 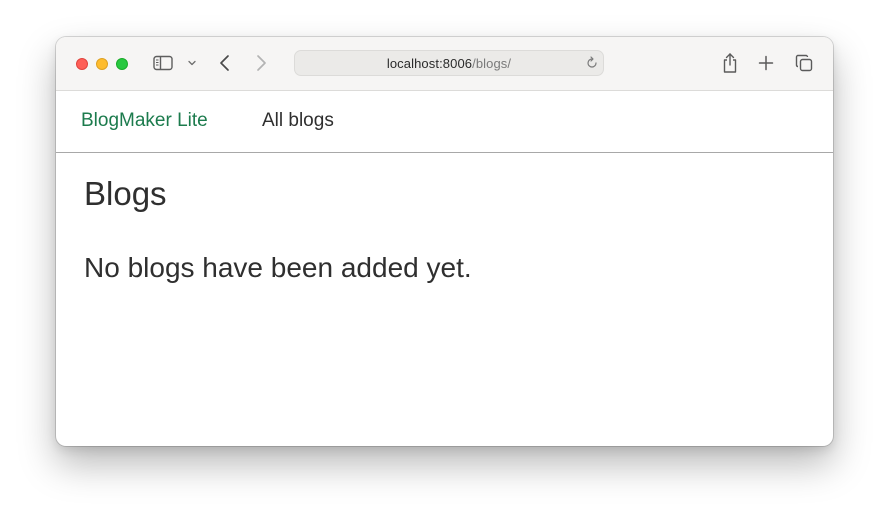 I want to click on browser-toolbar: localhost:8006/blogs/, so click(x=444, y=64).